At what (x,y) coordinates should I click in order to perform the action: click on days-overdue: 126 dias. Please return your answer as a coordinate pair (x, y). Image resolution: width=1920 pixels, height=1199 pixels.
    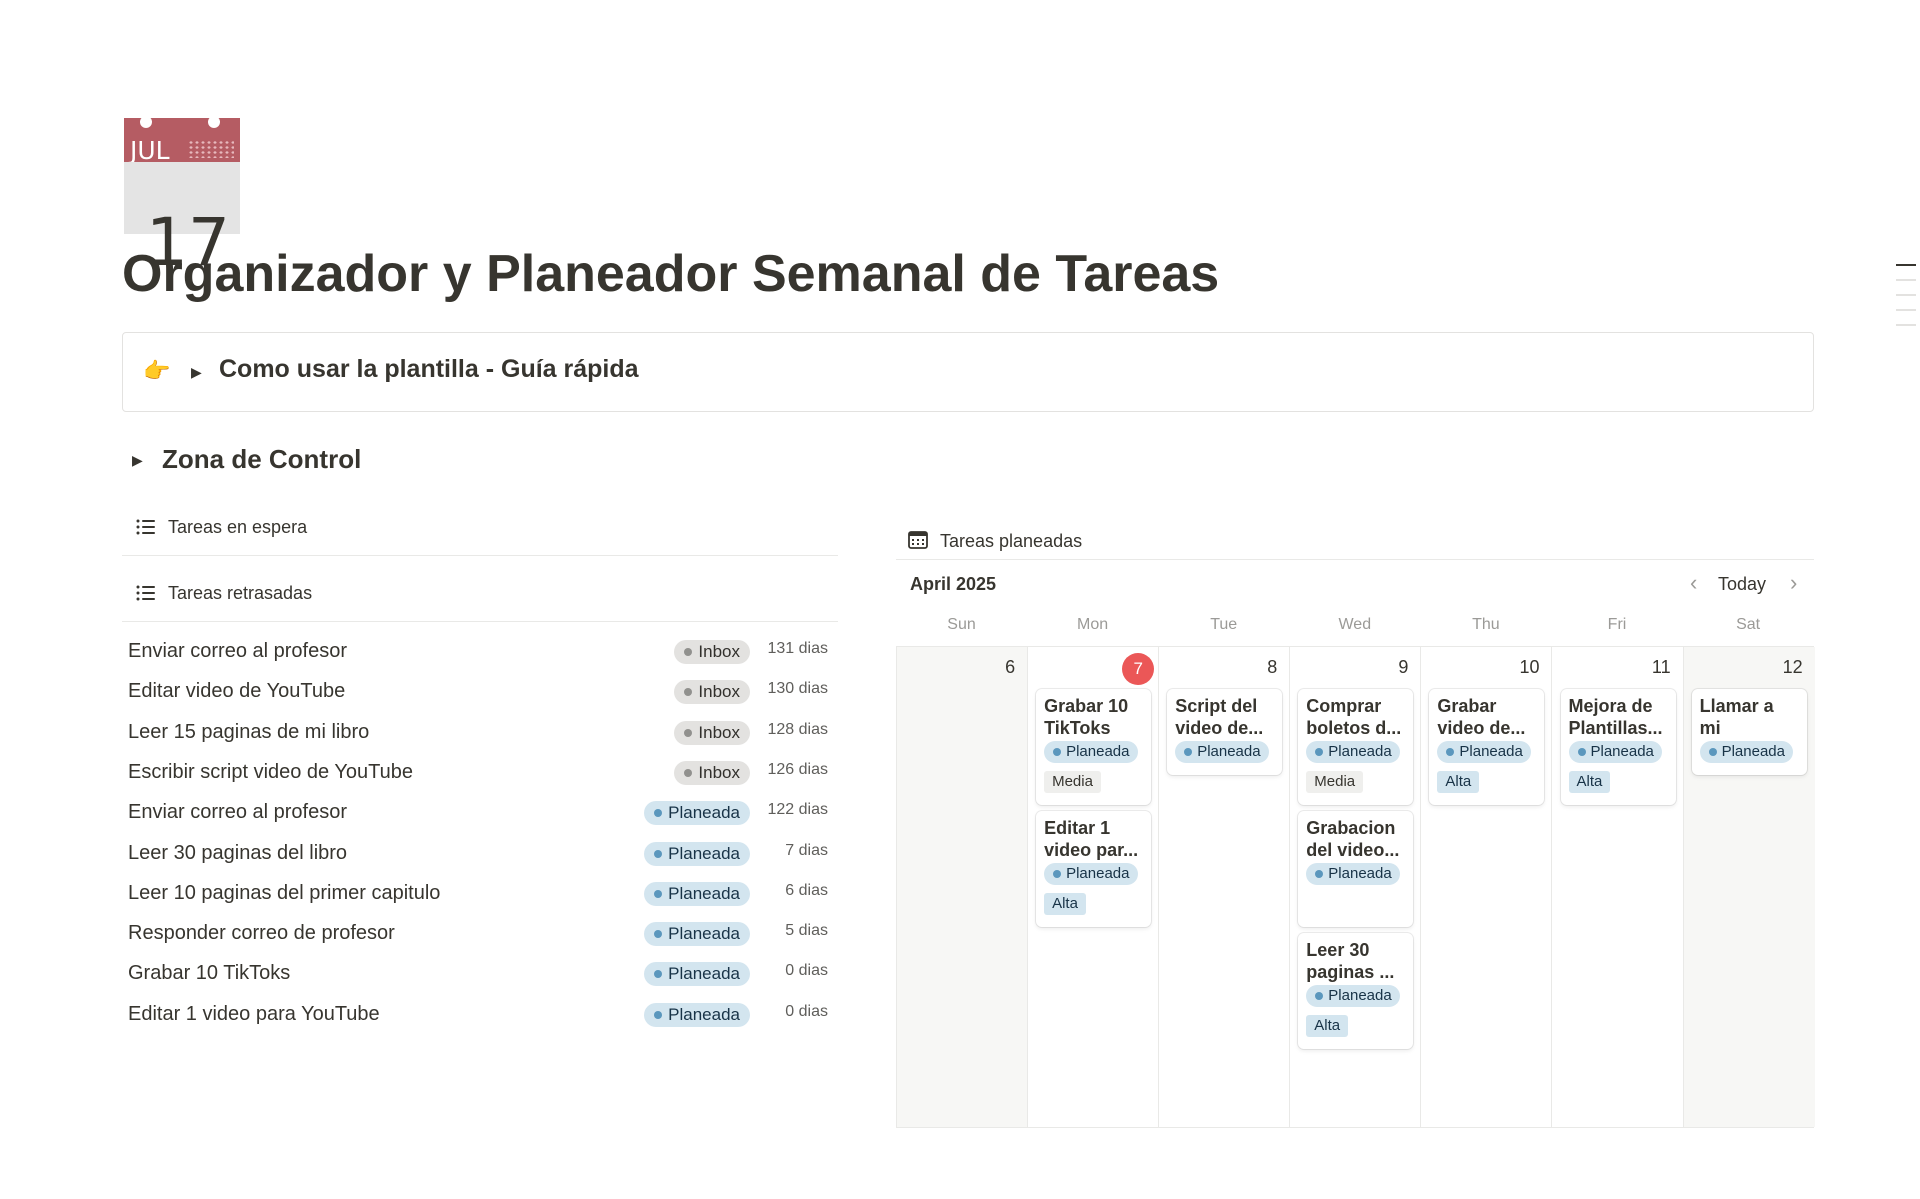
    Looking at the image, I should click on (798, 769).